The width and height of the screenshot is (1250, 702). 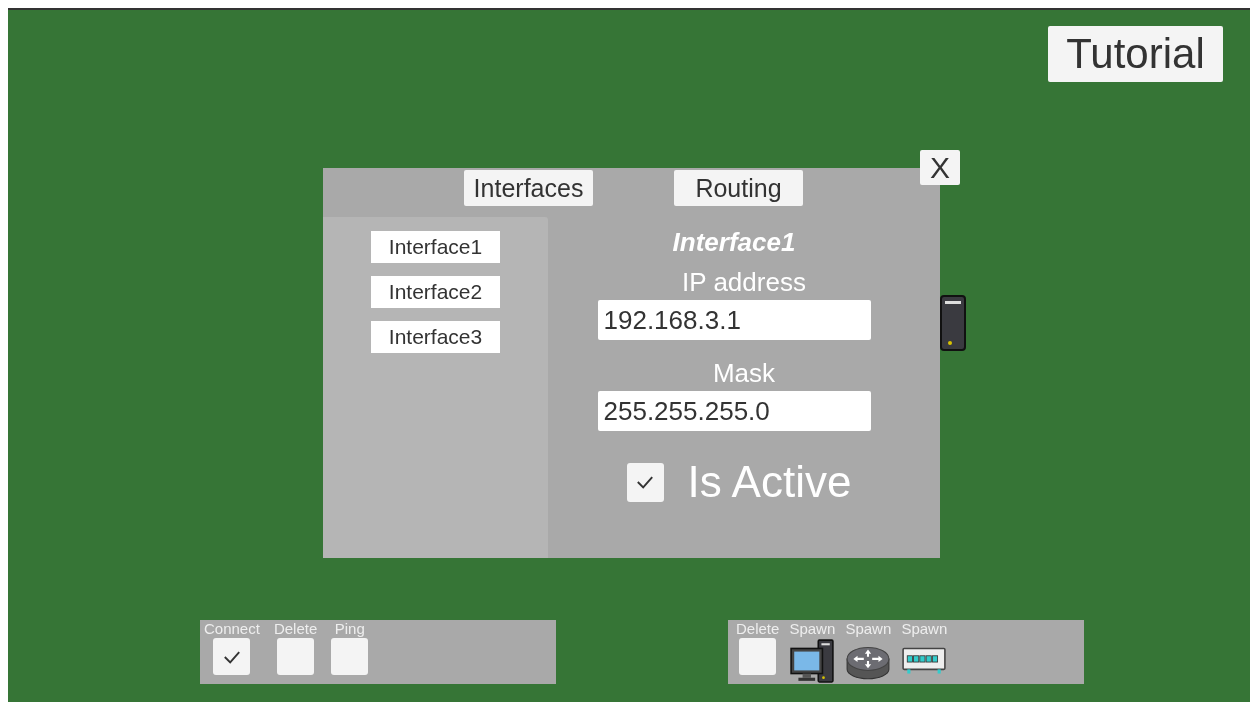 What do you see at coordinates (734, 320) in the screenshot?
I see `ip-field: 192.168.3.1` at bounding box center [734, 320].